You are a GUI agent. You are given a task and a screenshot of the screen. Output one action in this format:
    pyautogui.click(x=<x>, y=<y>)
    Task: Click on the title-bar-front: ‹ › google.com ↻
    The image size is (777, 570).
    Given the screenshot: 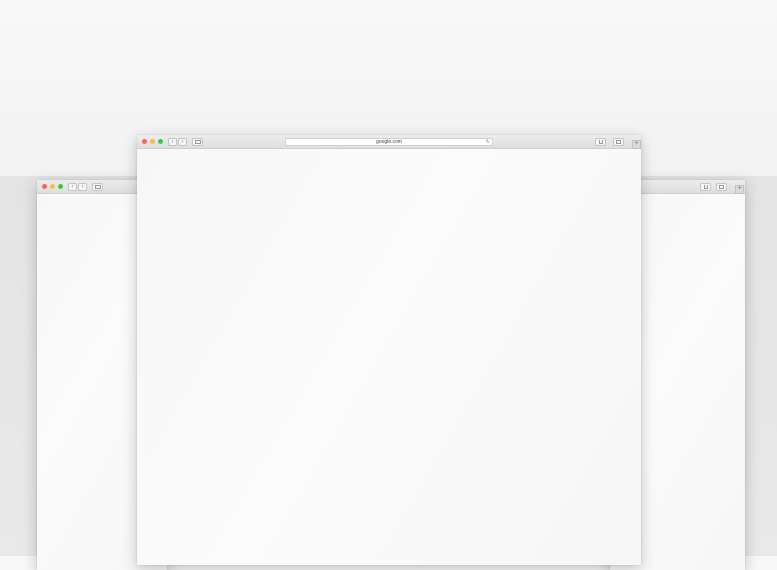 What is the action you would take?
    pyautogui.click(x=389, y=142)
    